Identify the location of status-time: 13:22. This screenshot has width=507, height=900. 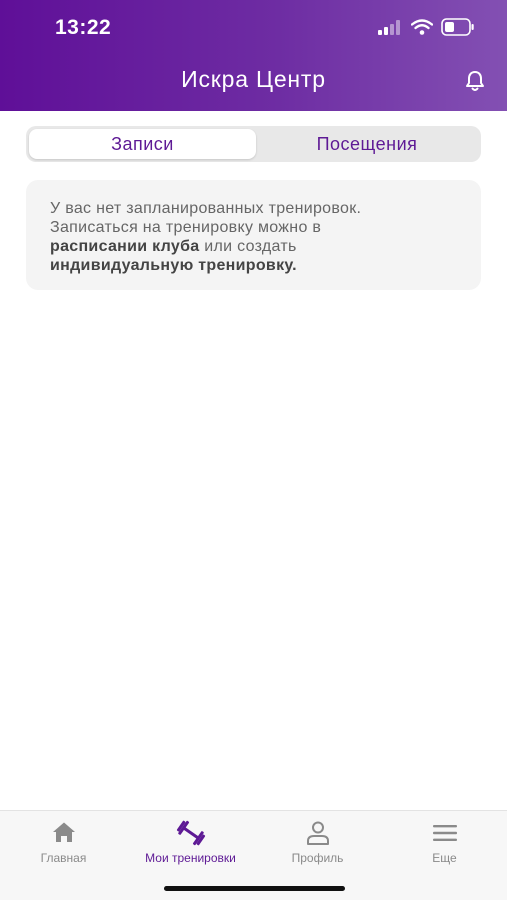
(83, 27).